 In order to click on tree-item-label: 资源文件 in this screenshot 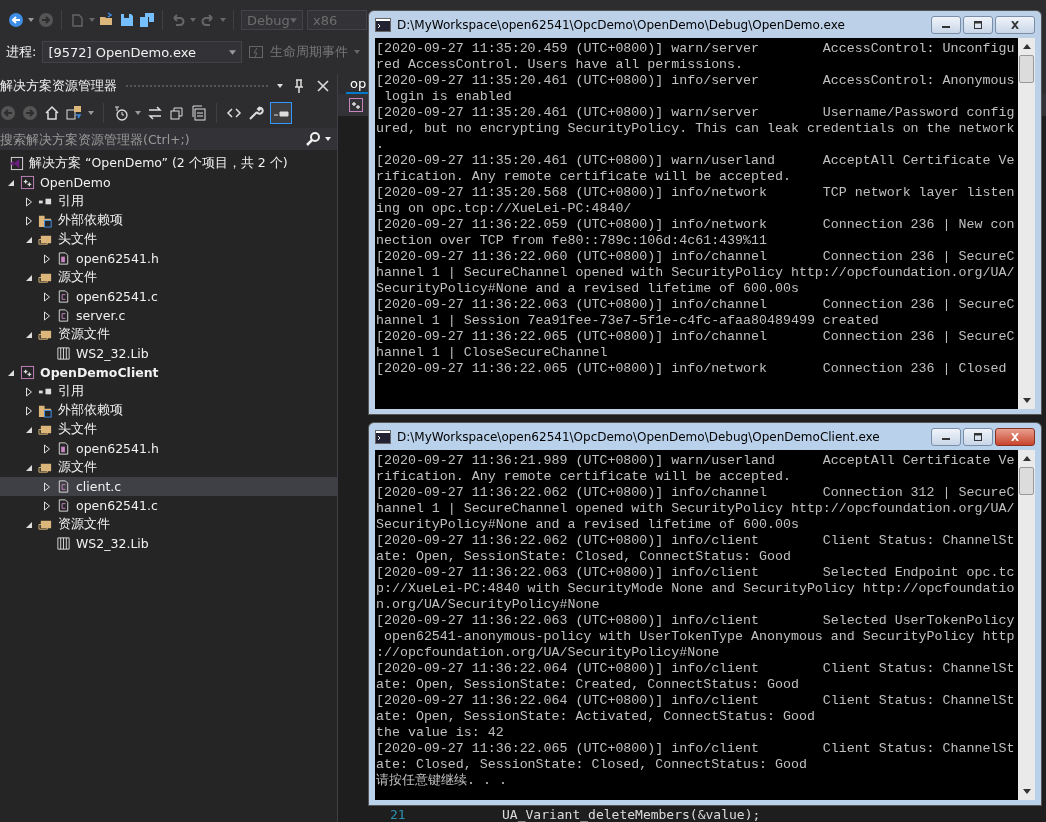, I will do `click(84, 334)`.